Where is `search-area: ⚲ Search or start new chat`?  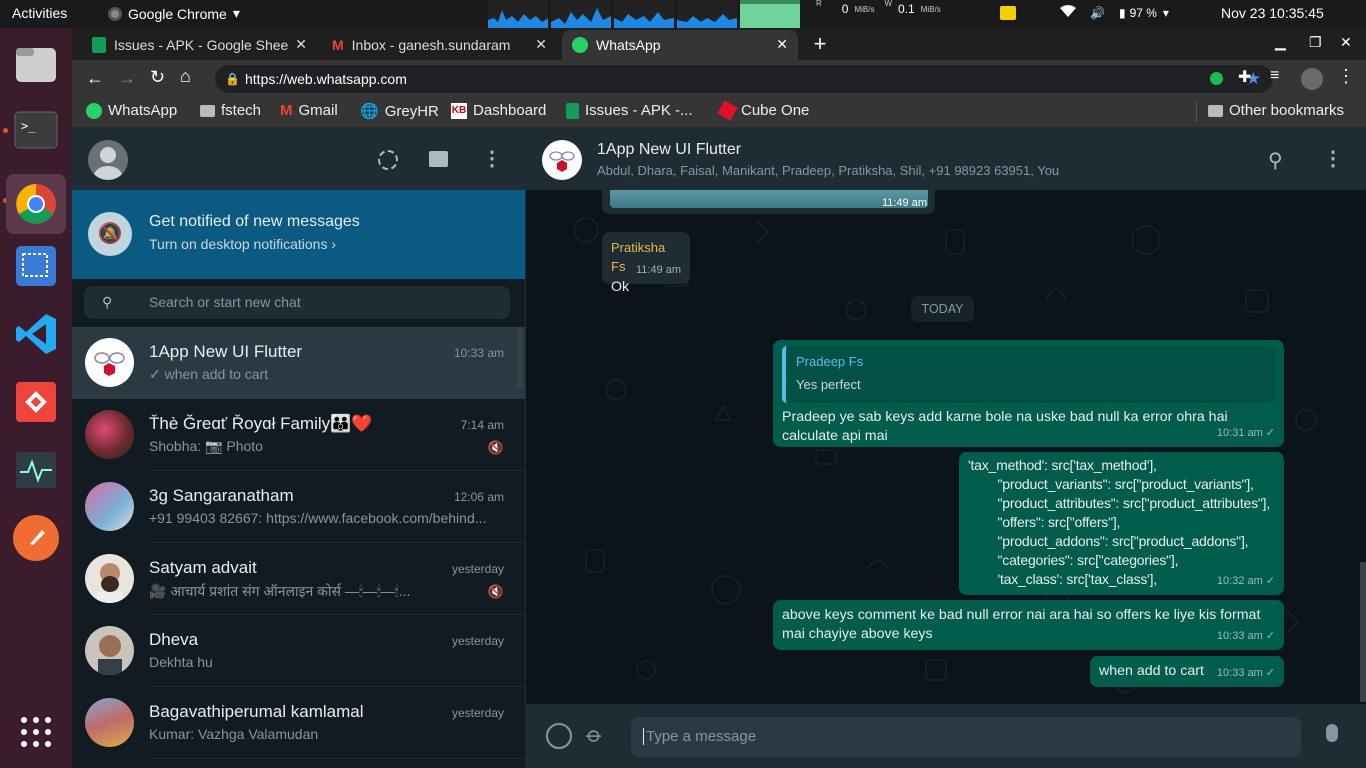
search-area: ⚲ Search or start new chat is located at coordinates (298, 303).